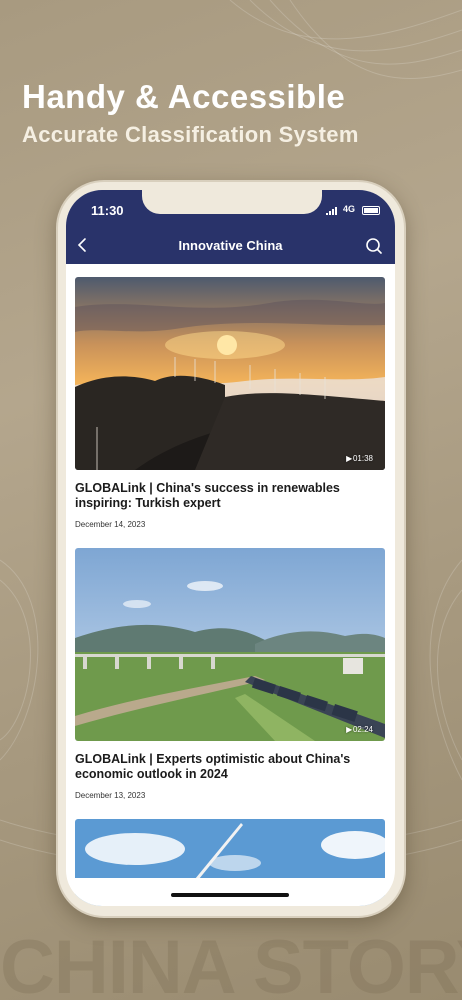 Image resolution: width=462 pixels, height=1000 pixels. Describe the element at coordinates (349, 209) in the screenshot. I see `network-label: 4G` at that location.